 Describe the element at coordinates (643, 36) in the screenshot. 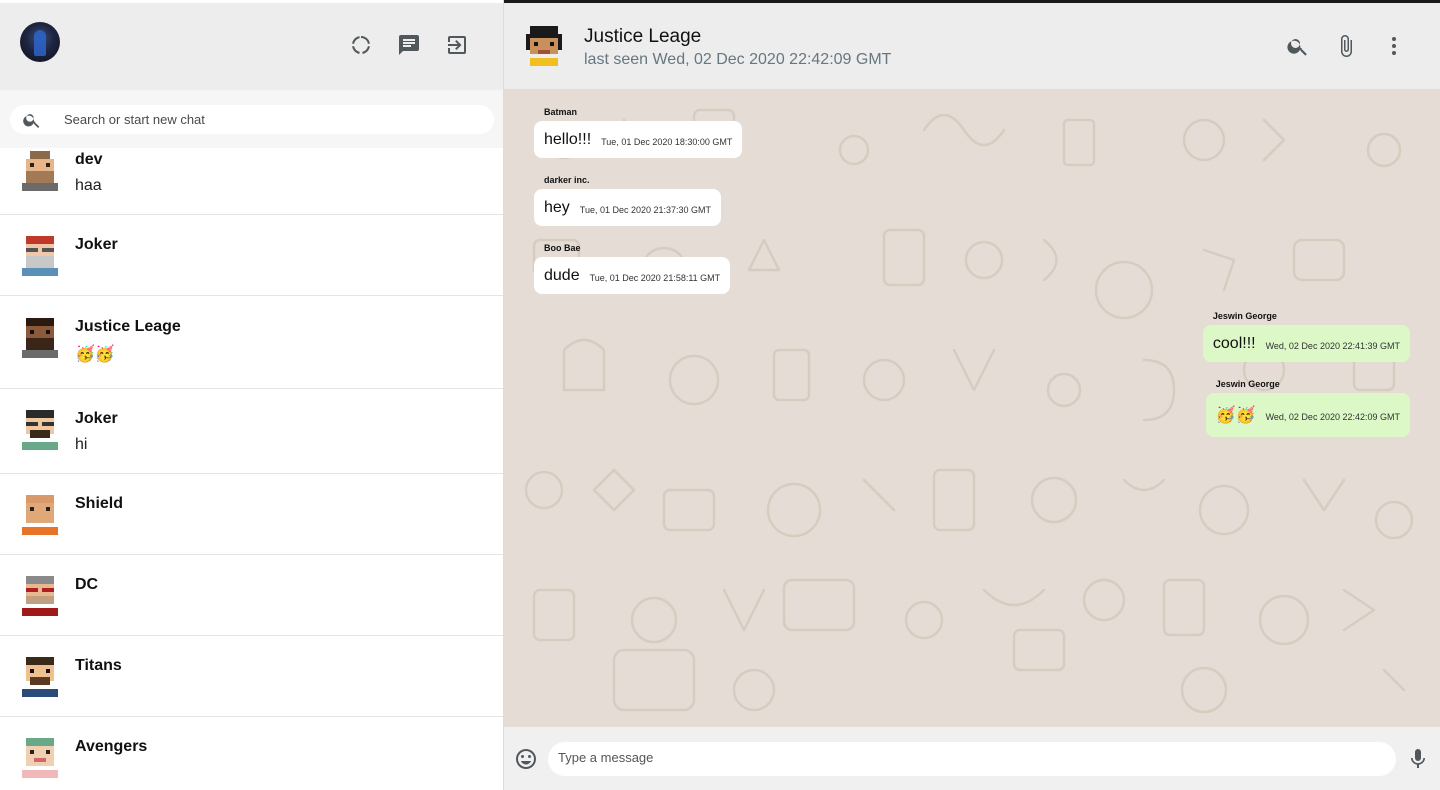

I see `chat-title: Justice Leage` at that location.